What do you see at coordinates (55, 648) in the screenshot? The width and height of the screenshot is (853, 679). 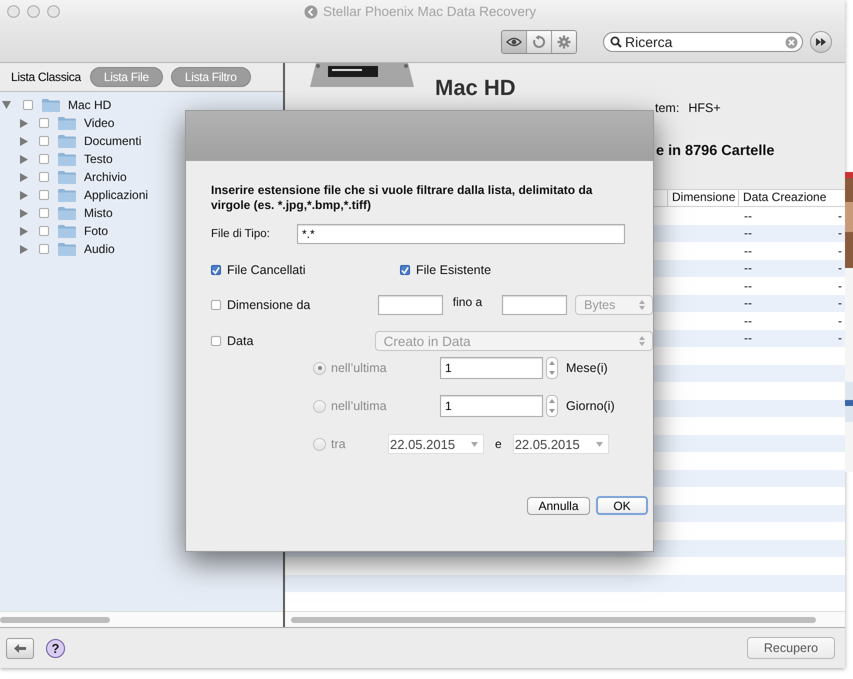 I see `help-button: ?` at bounding box center [55, 648].